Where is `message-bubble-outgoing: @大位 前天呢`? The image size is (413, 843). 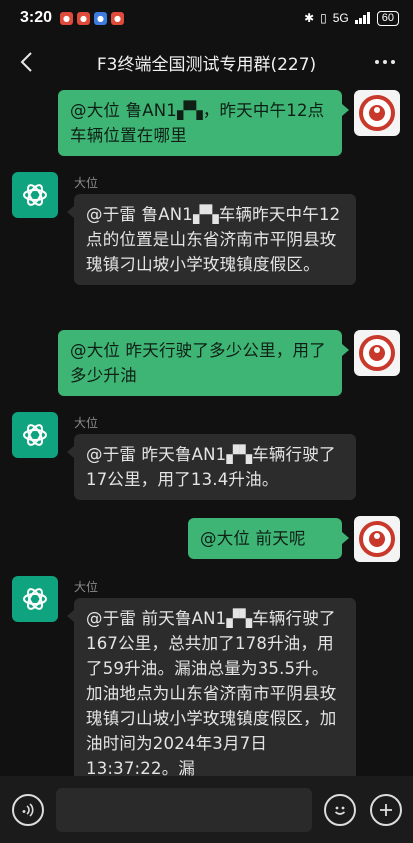
message-bubble-outgoing: @大位 前天呢 is located at coordinates (265, 538).